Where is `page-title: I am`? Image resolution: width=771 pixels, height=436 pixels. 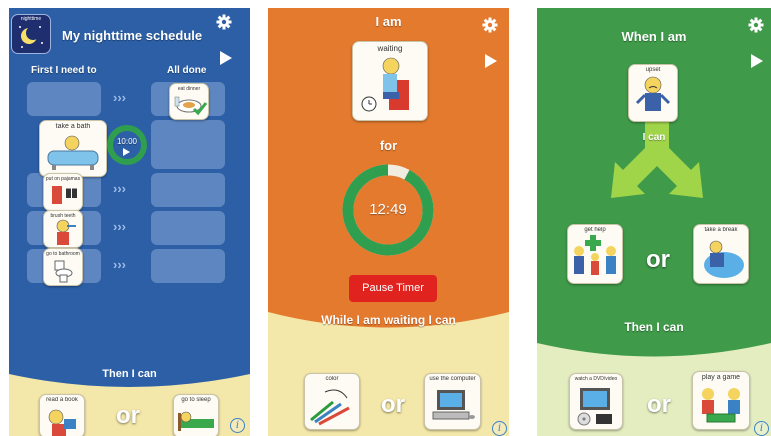
page-title: I am is located at coordinates (388, 21).